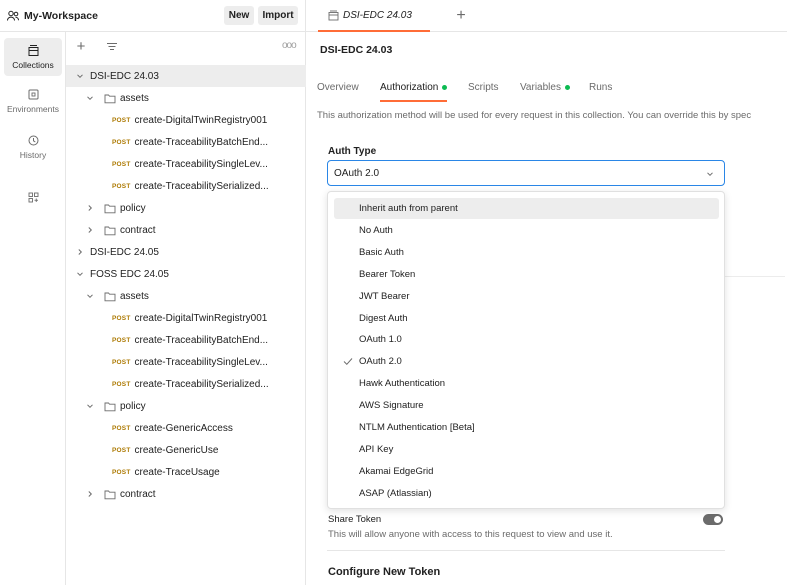 This screenshot has width=787, height=585. I want to click on auth-option: Hawk Authentication, so click(526, 383).